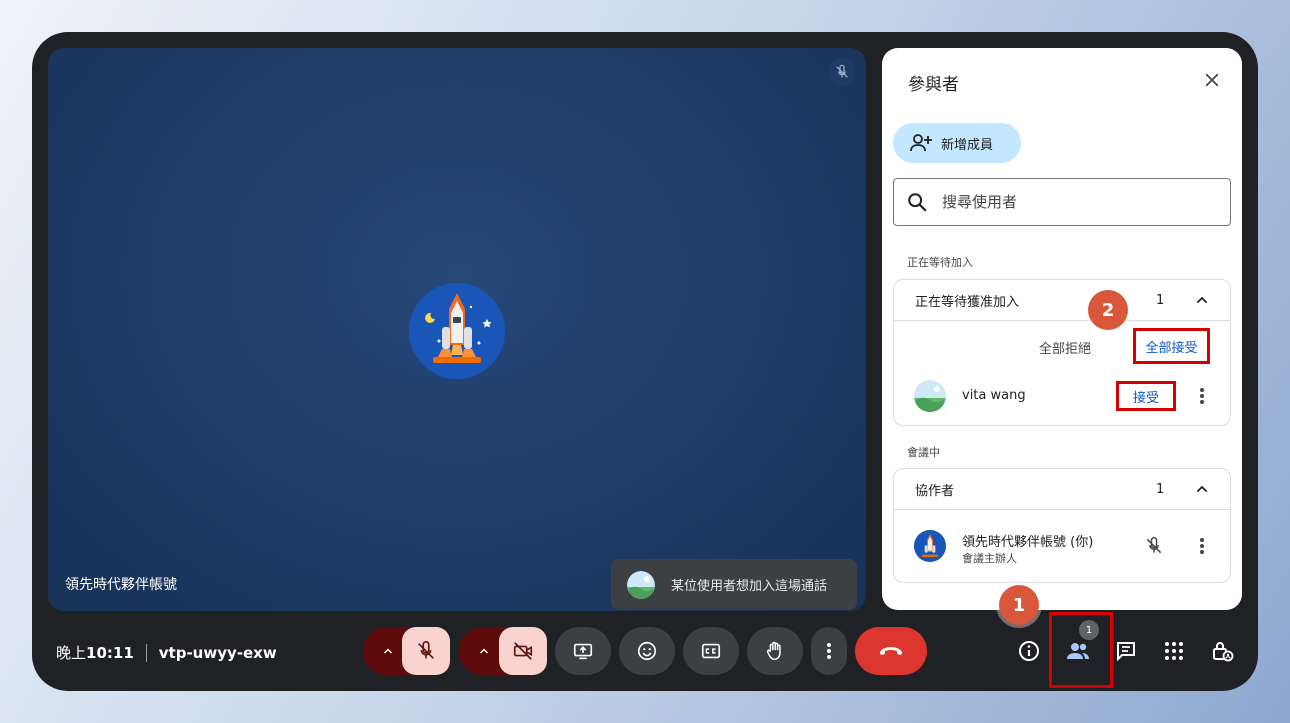  I want to click on collaborator-group-header: 協作者 1, so click(1062, 489).